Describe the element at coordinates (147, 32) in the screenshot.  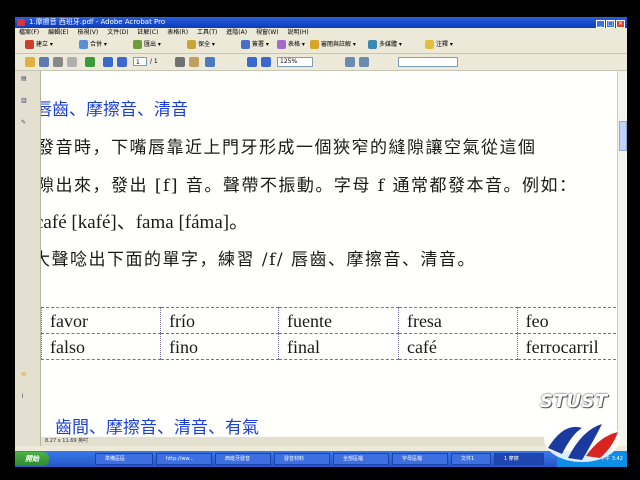
I see `menu-comments: 註解(C)` at that location.